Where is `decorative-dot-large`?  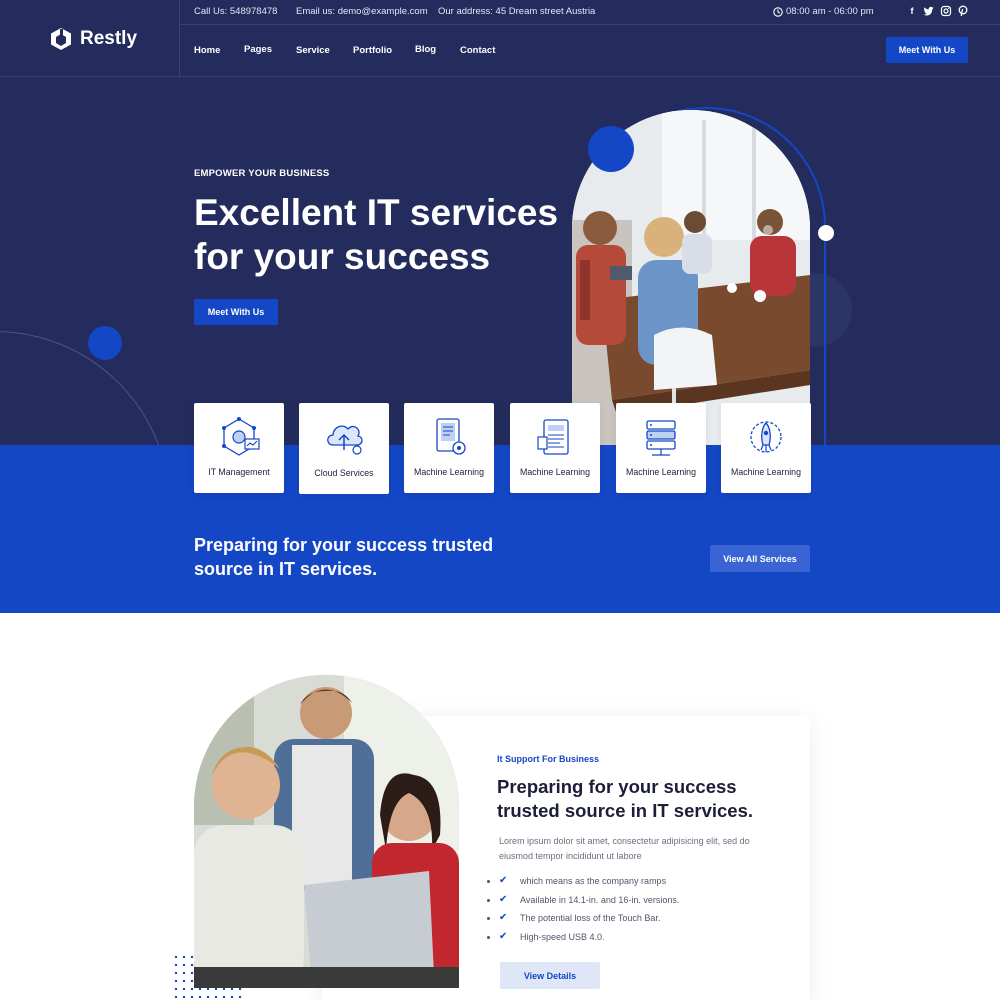
decorative-dot-large is located at coordinates (611, 149).